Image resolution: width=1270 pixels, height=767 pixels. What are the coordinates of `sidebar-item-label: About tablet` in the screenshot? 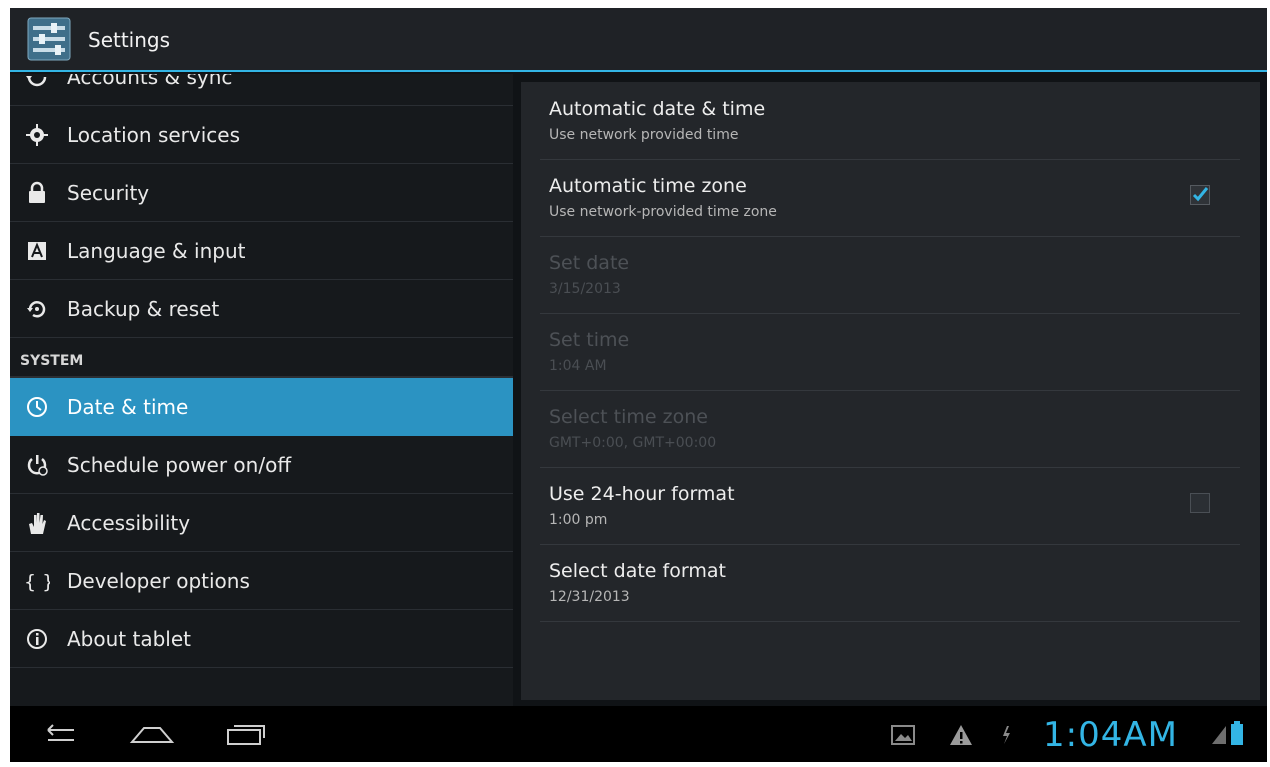 It's located at (129, 639).